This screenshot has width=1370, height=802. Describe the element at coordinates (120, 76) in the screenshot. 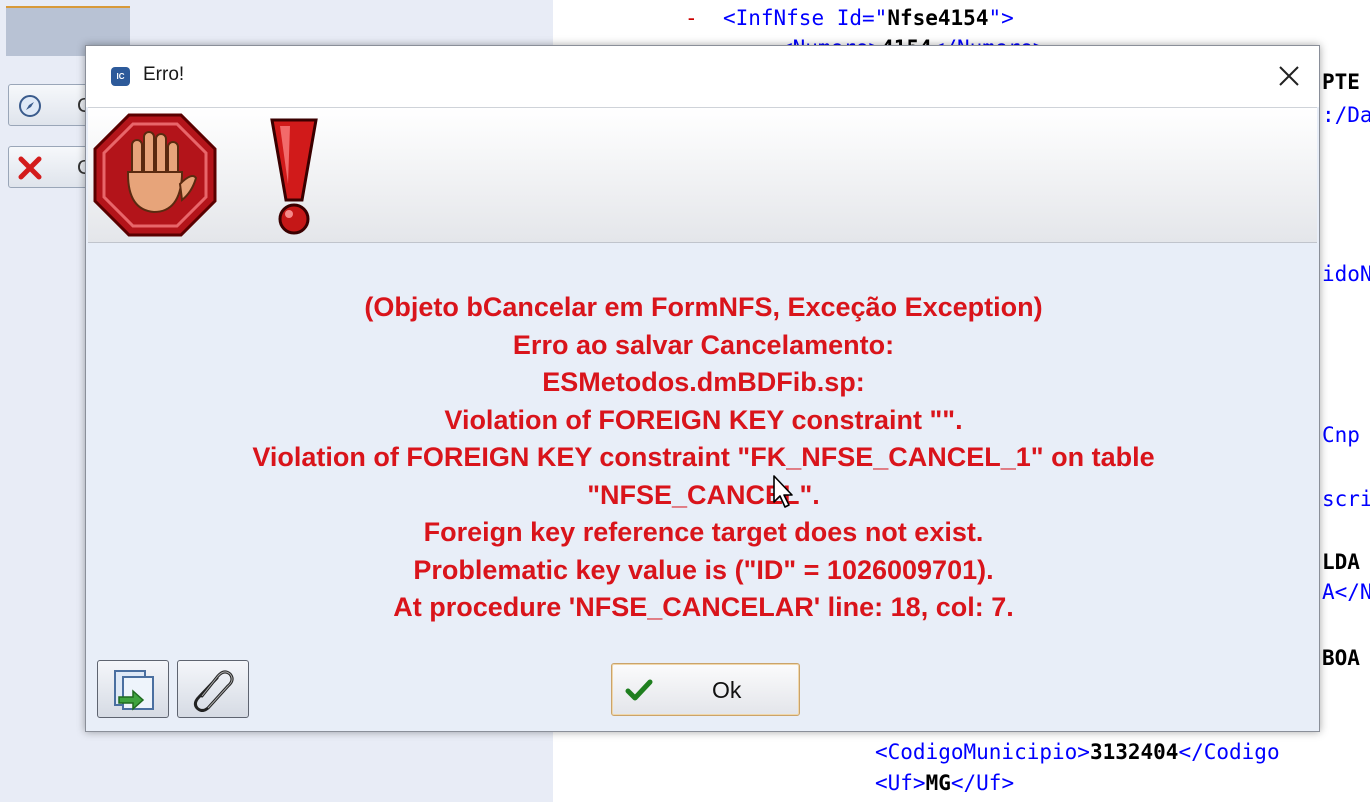

I see `app-icon: IC` at that location.